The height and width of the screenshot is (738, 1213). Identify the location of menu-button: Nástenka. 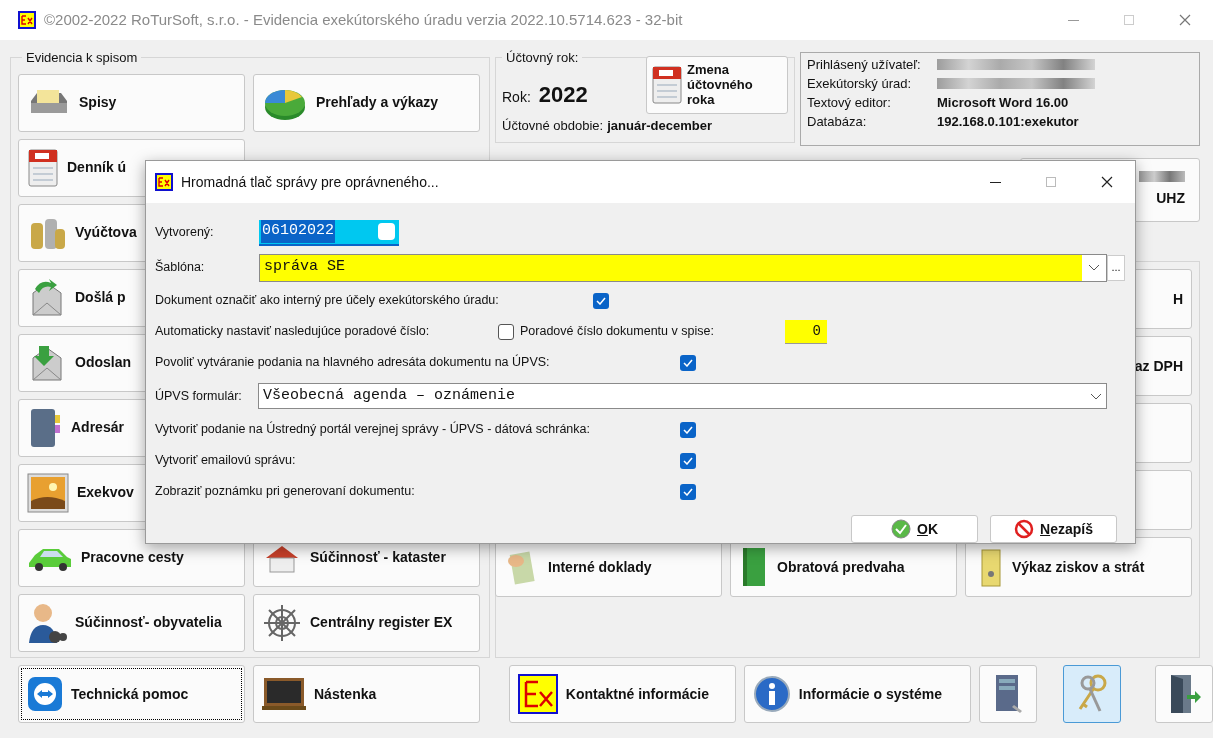
(366, 694).